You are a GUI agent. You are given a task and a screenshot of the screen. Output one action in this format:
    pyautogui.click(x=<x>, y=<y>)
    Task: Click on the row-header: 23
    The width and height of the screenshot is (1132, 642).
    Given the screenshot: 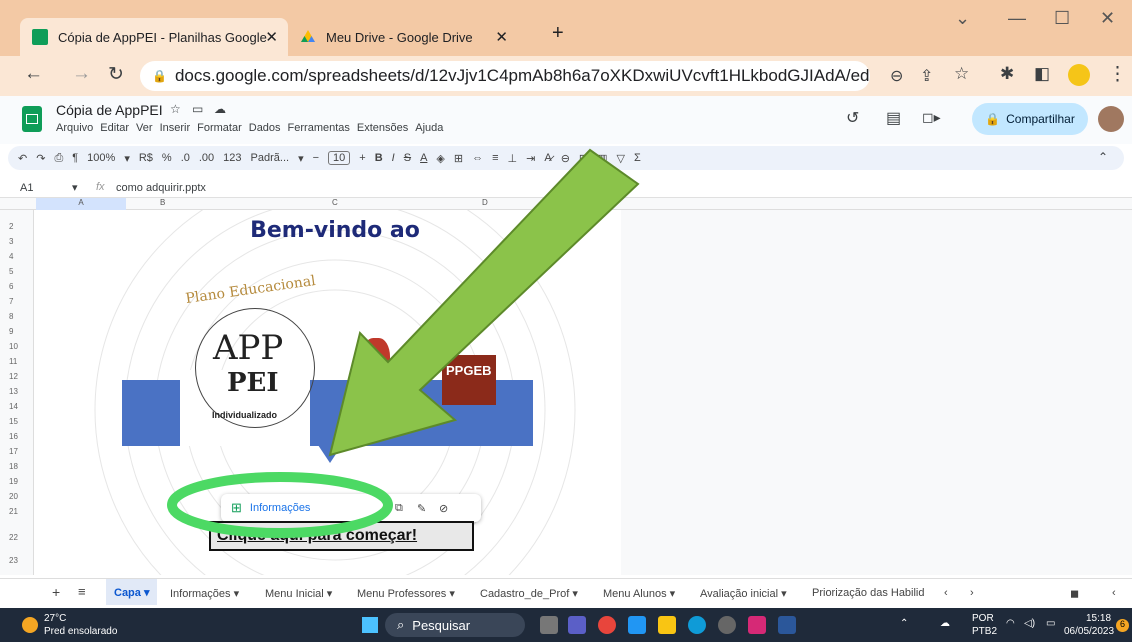 What is the action you would take?
    pyautogui.click(x=13, y=560)
    